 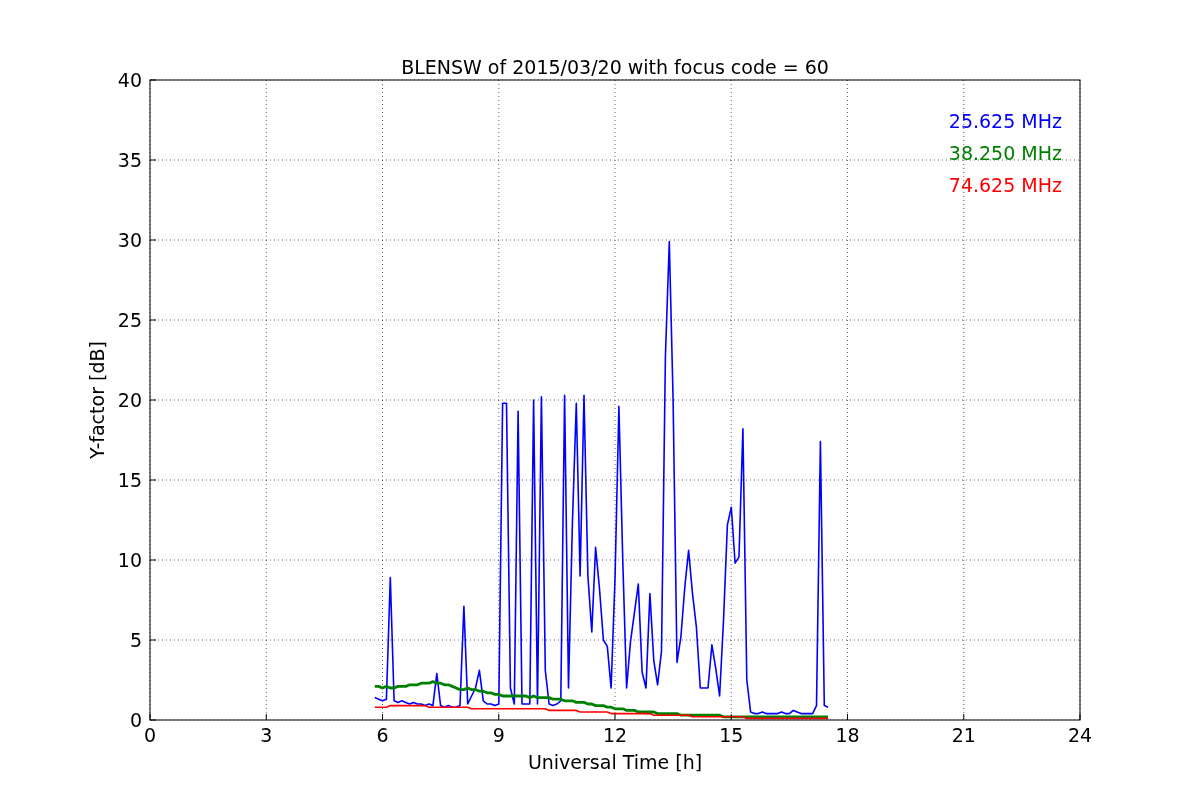 What do you see at coordinates (129, 400) in the screenshot?
I see `y-tick-label: 20` at bounding box center [129, 400].